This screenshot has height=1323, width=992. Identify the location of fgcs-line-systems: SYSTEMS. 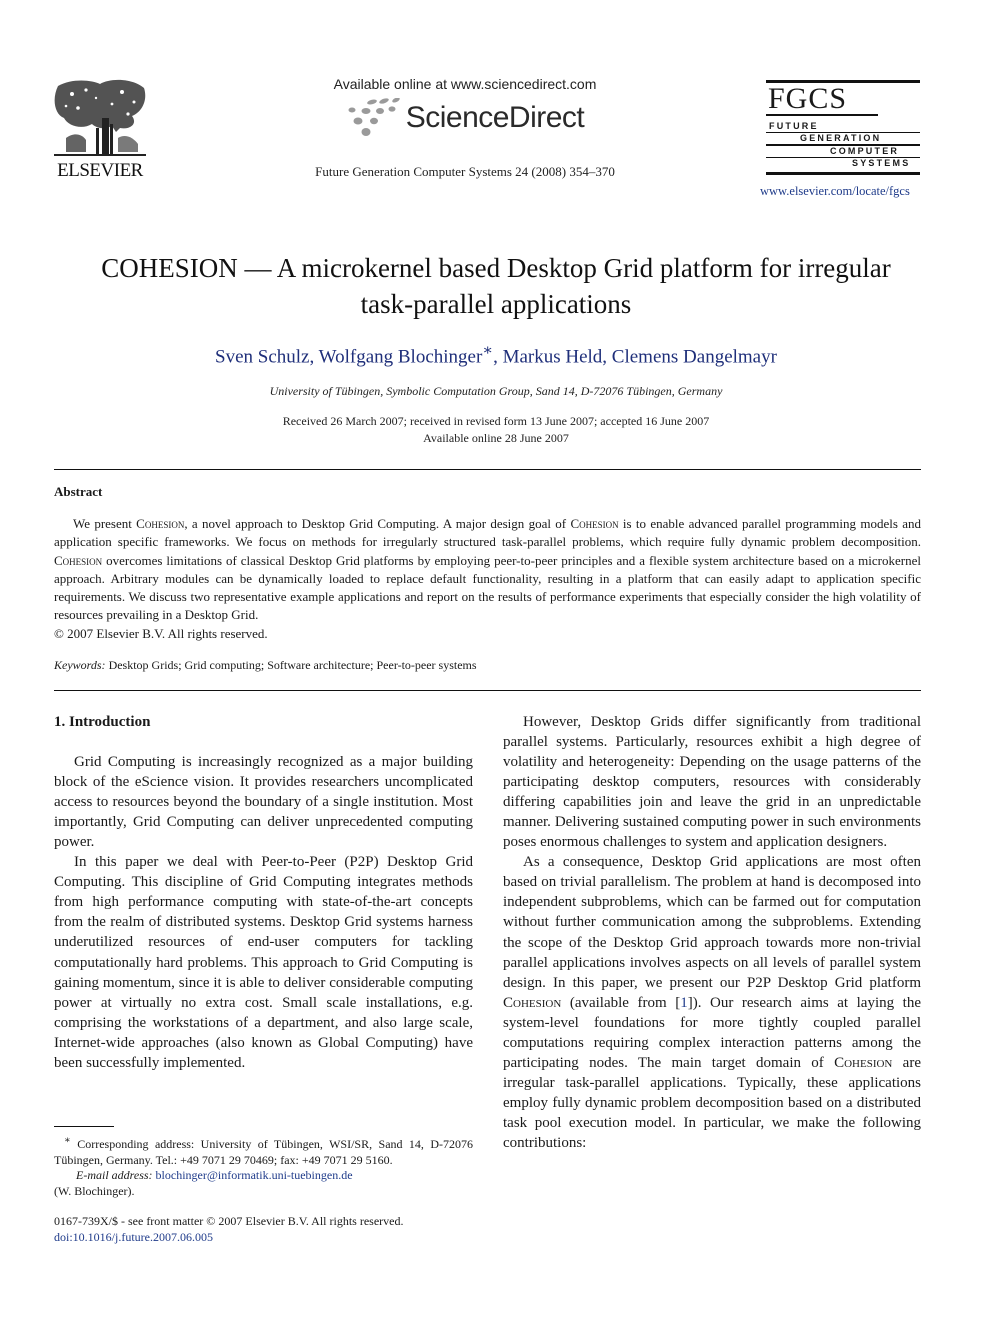
(881, 163).